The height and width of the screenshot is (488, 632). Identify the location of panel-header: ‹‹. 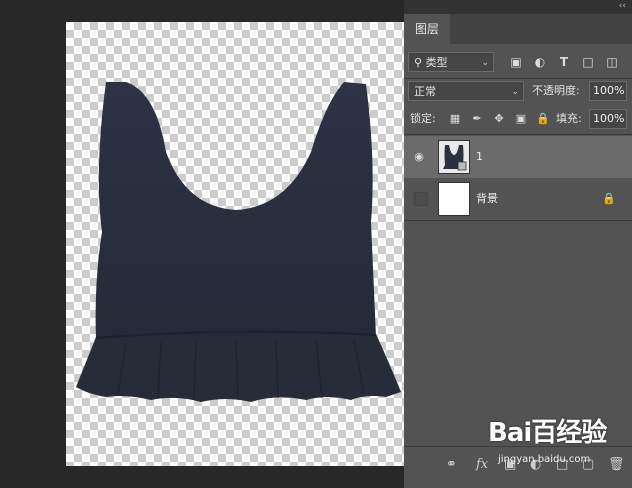
(518, 7).